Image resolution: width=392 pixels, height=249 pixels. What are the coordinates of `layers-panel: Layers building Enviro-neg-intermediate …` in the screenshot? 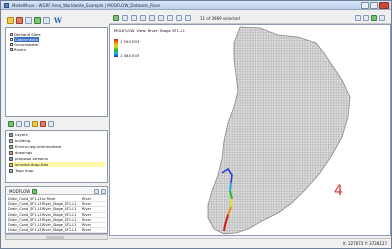 It's located at (56, 156).